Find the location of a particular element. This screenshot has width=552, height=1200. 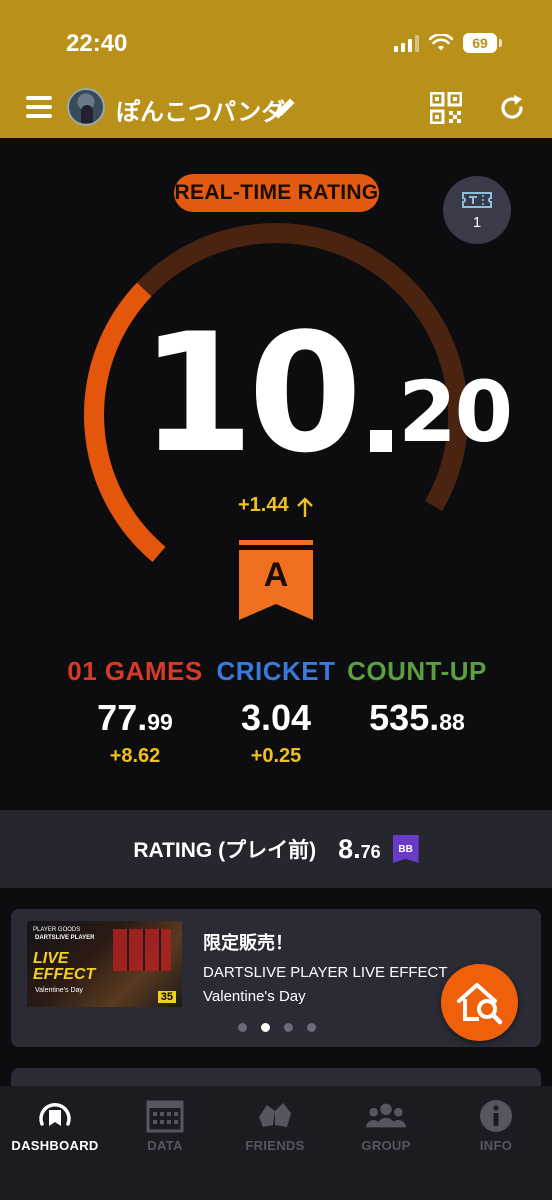

carousel-dots is located at coordinates (277, 1027).